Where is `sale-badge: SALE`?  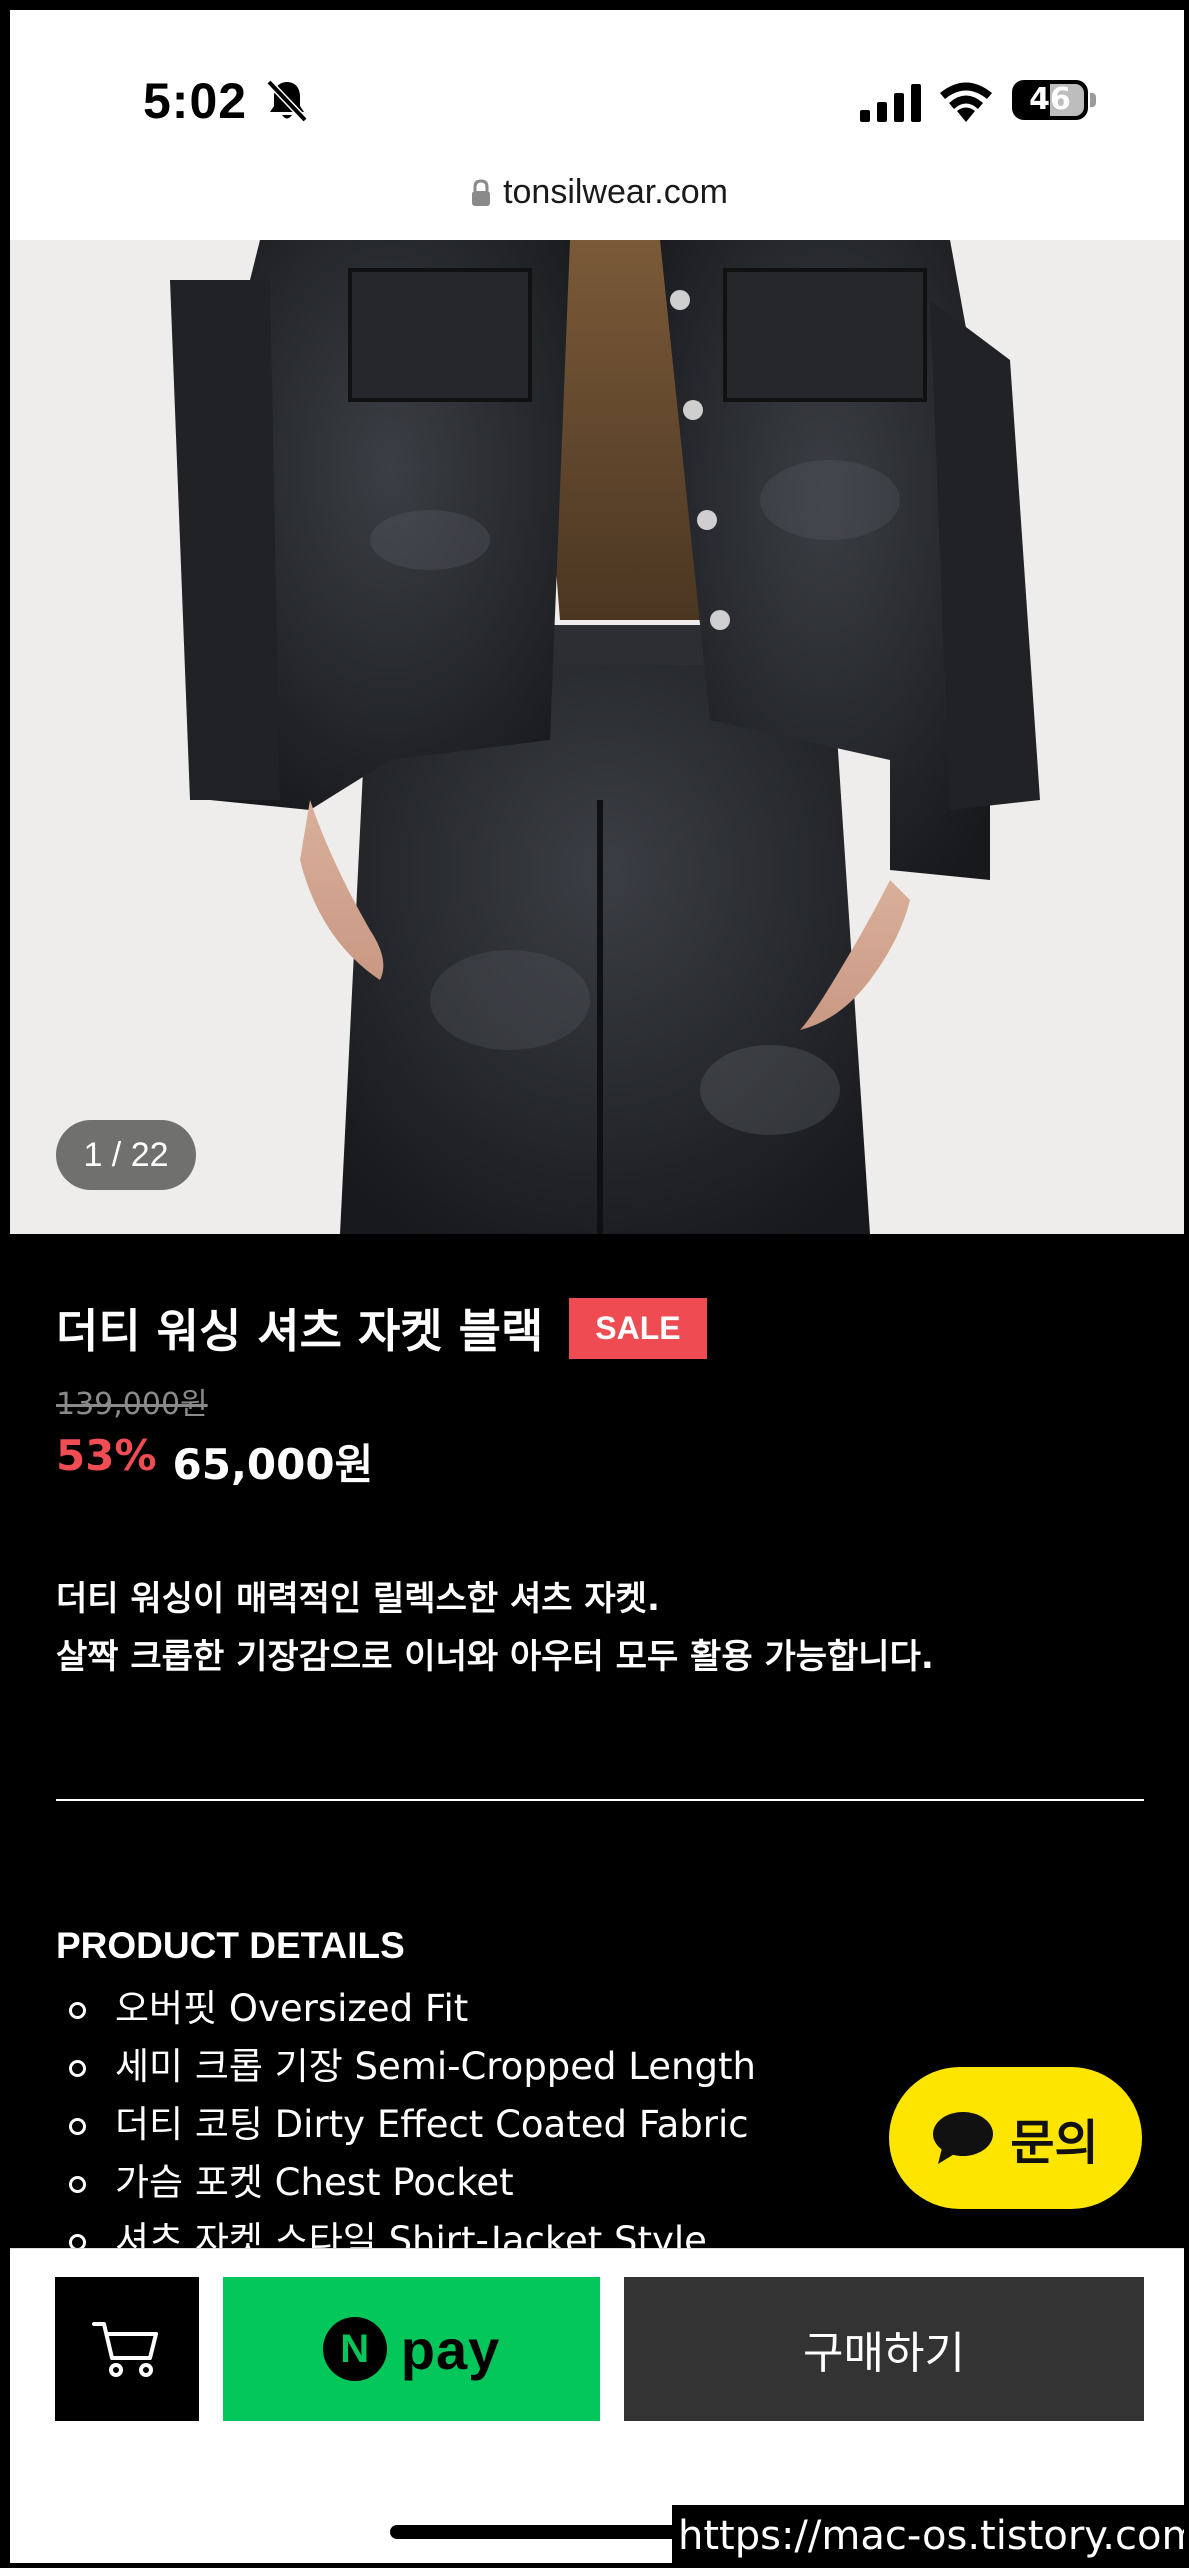
sale-badge: SALE is located at coordinates (638, 1328).